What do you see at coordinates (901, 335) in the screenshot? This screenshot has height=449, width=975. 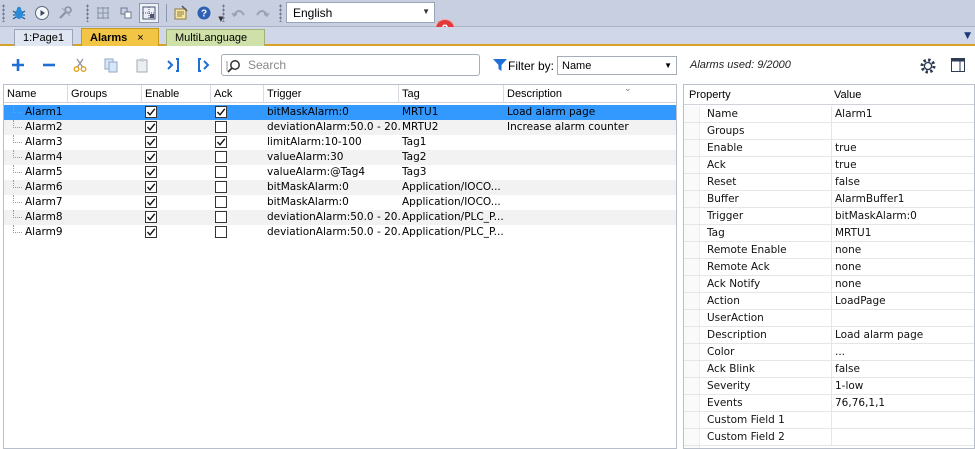 I see `property-value: Load alarm page` at bounding box center [901, 335].